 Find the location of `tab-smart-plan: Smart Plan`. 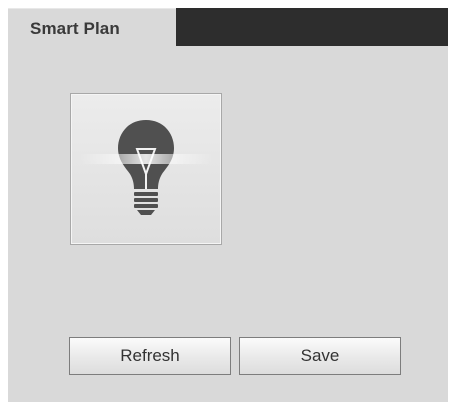

tab-smart-plan: Smart Plan is located at coordinates (92, 27).